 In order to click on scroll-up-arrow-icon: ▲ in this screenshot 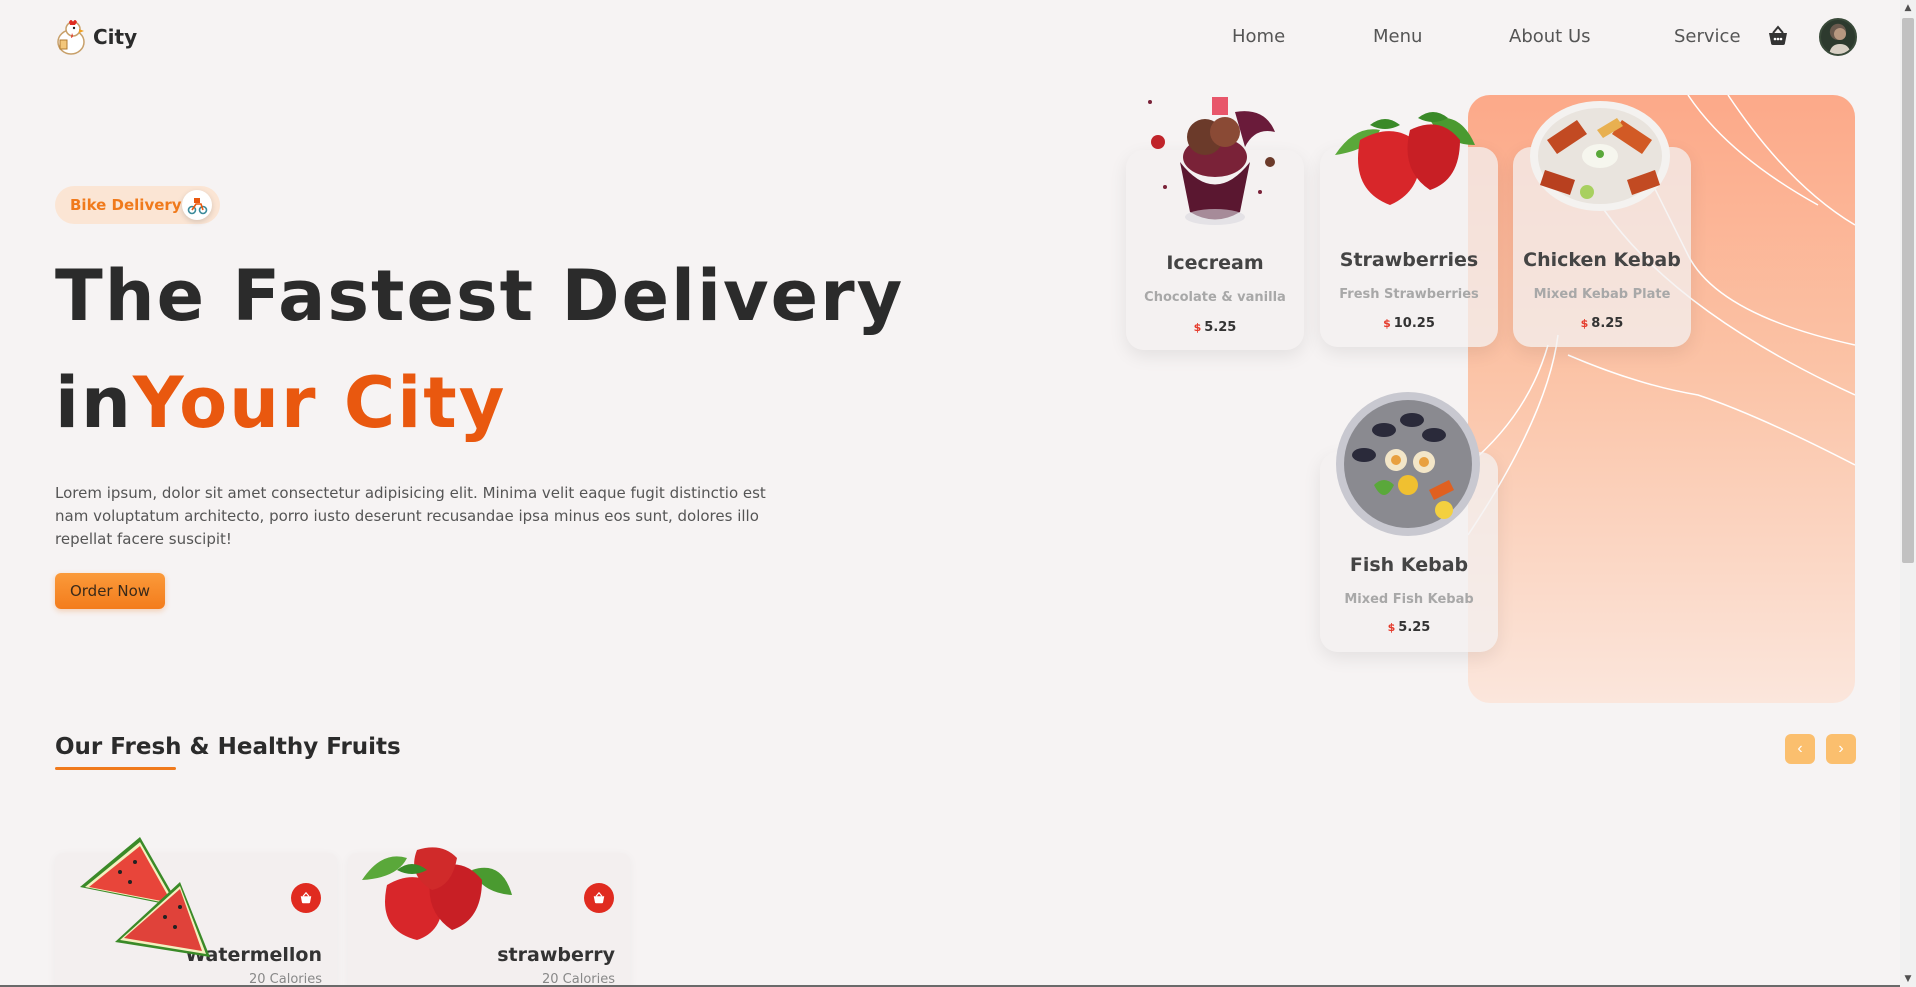, I will do `click(1908, 8)`.